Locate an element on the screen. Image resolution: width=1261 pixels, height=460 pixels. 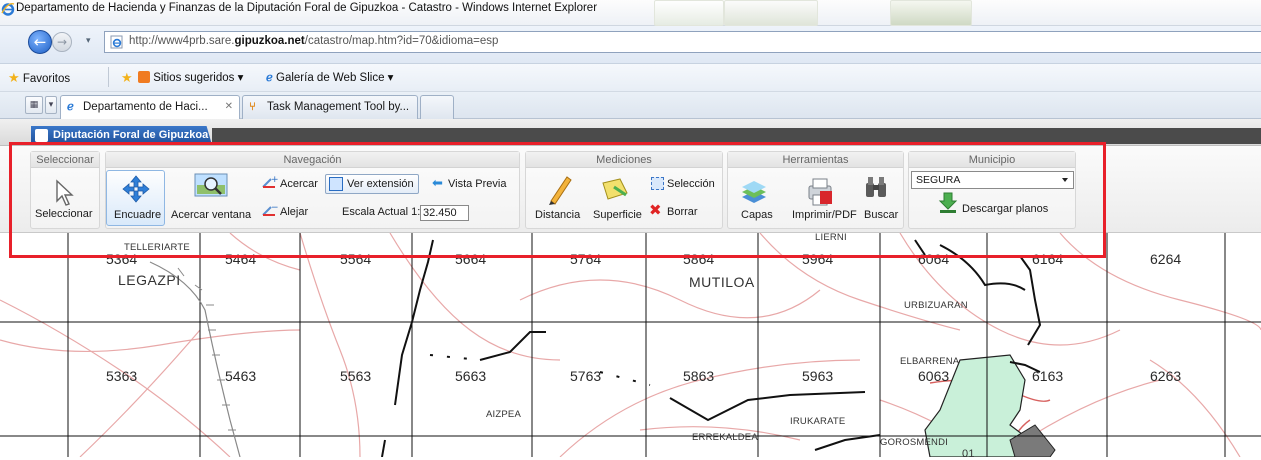
clear-button: Borrar is located at coordinates (682, 212).